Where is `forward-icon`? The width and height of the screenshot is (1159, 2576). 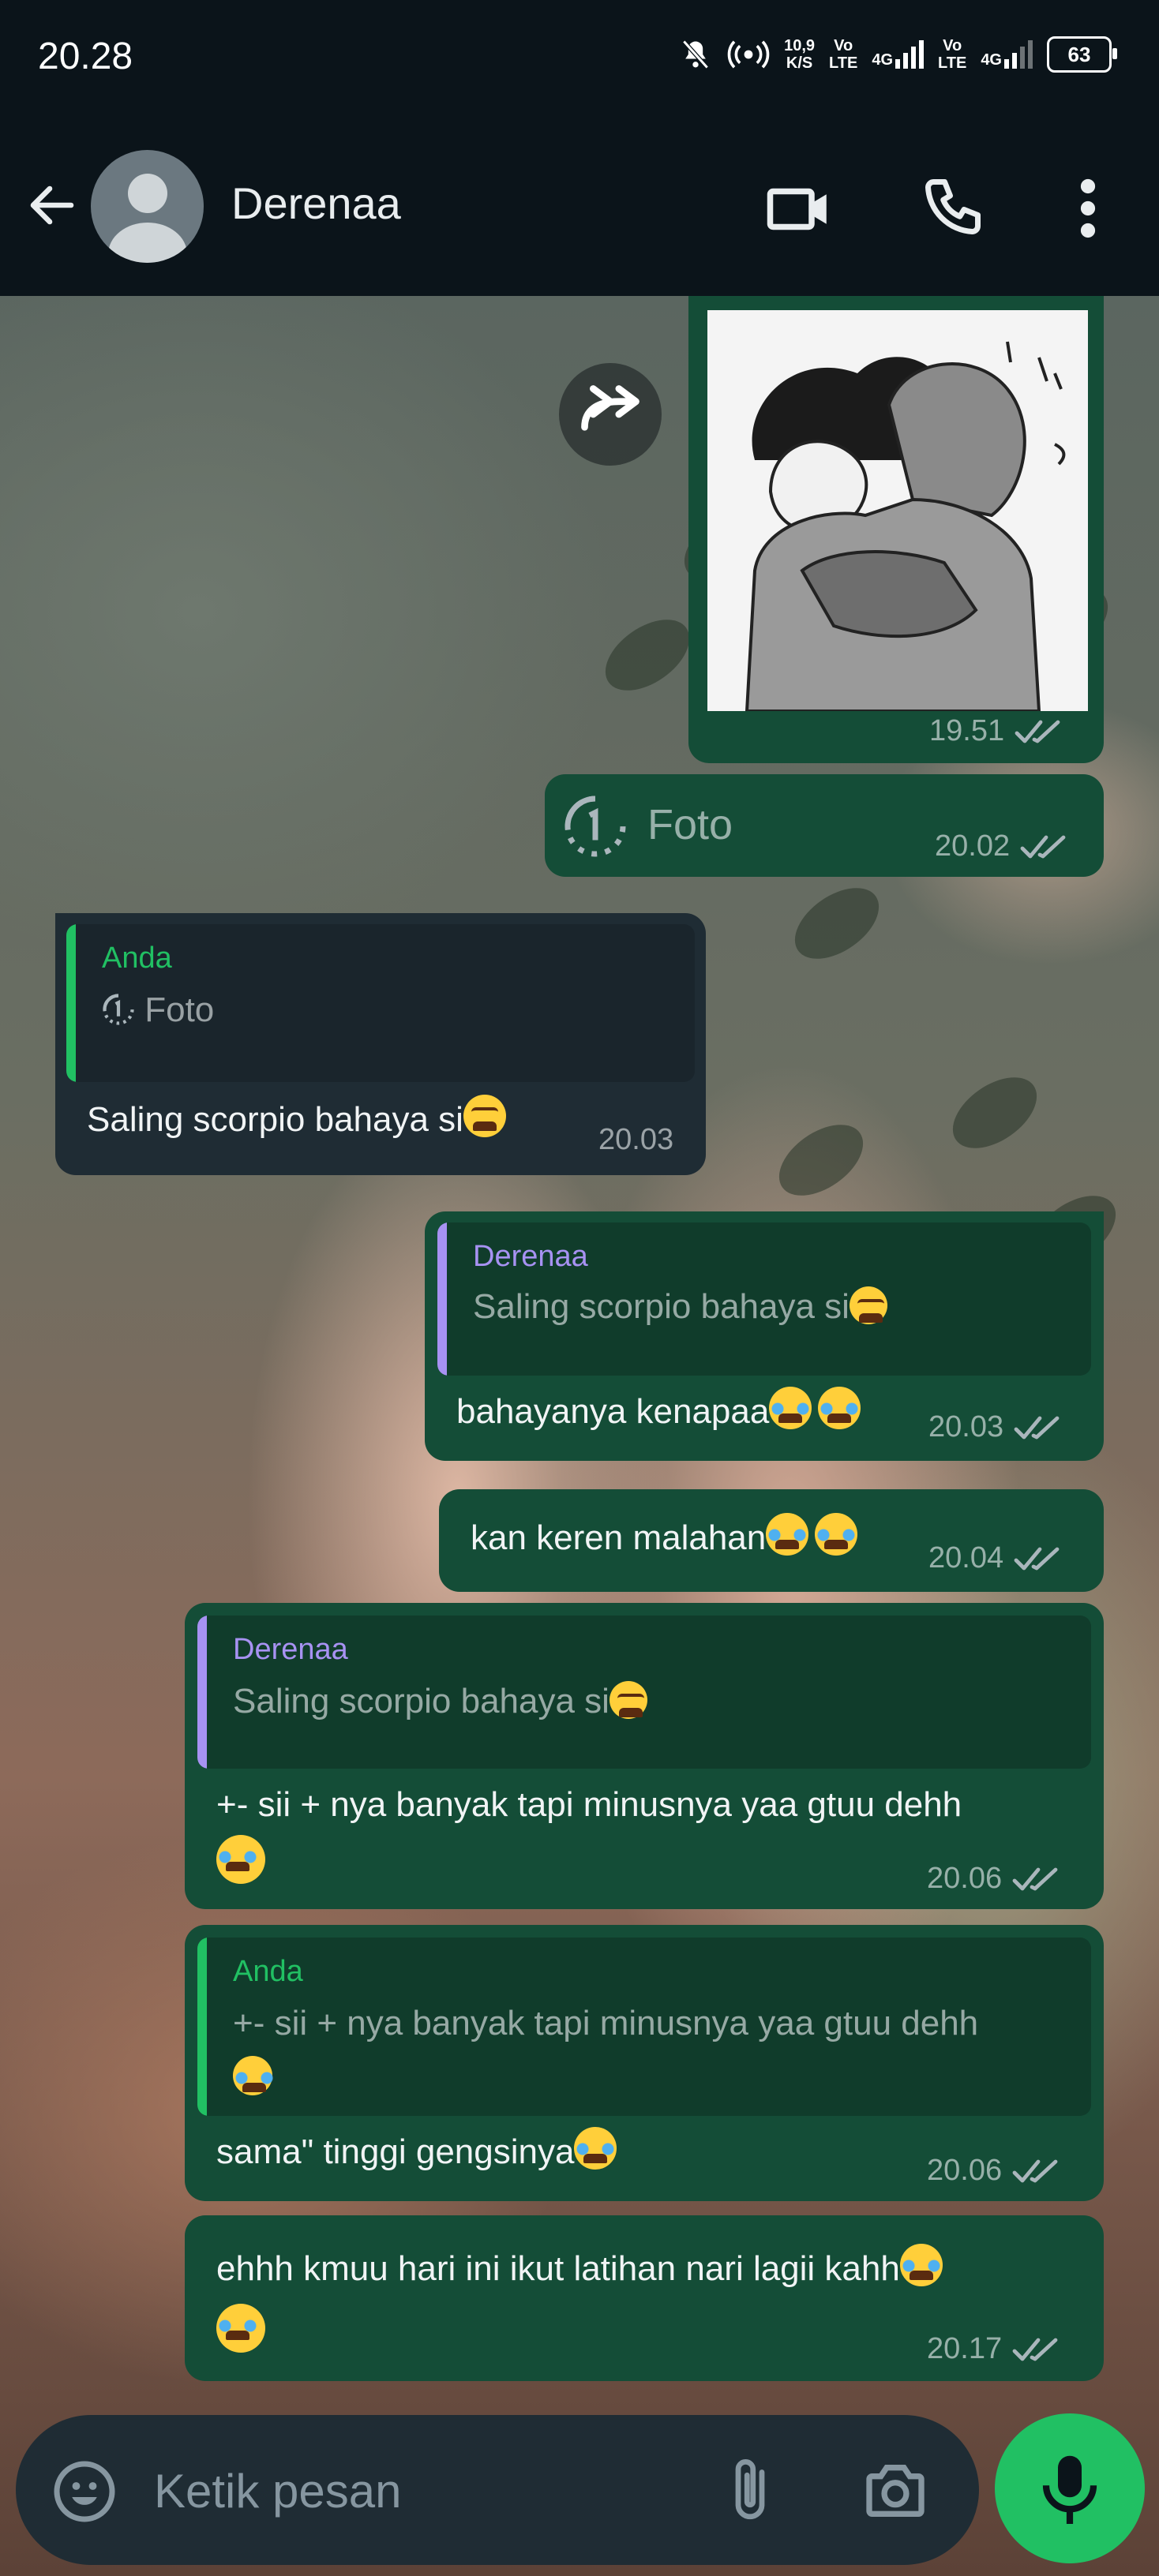 forward-icon is located at coordinates (610, 408).